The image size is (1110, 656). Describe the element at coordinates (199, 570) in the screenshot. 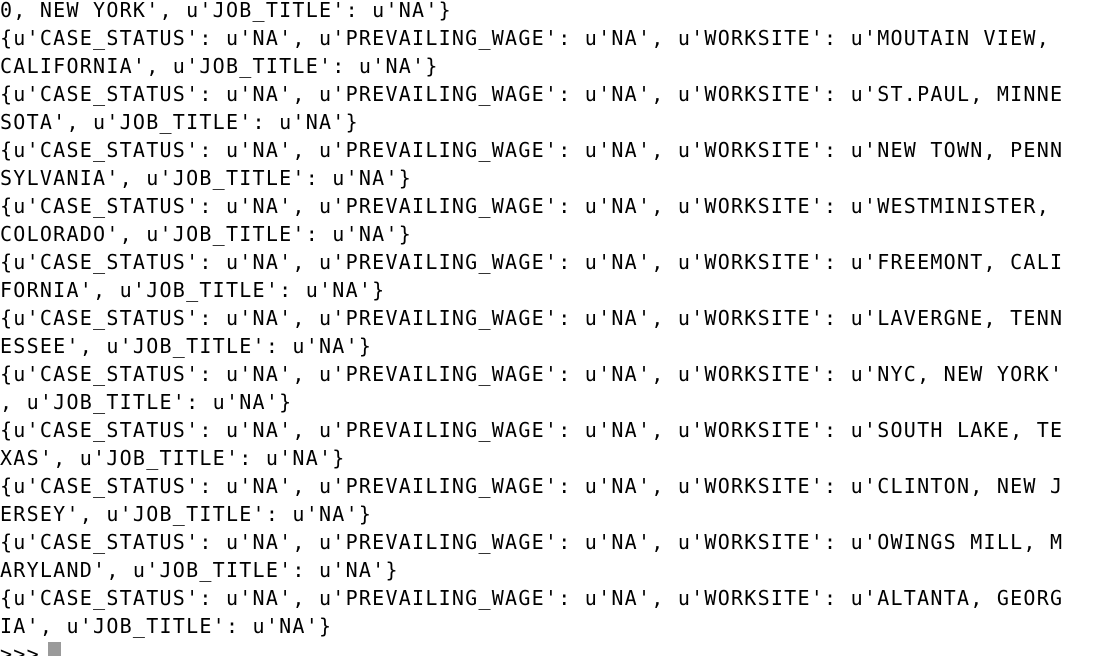

I see `output-line: ARYLAND', u'JOB_TITLE': u'NA'}` at that location.